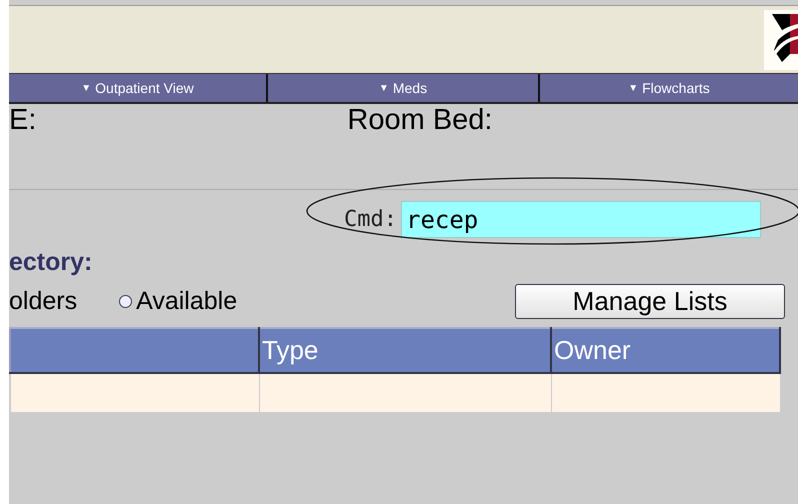 The width and height of the screenshot is (798, 504). I want to click on cmd-label: Cmd:, so click(370, 219).